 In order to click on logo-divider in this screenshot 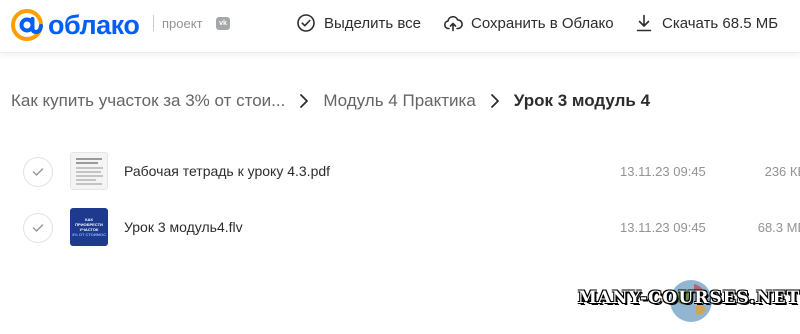, I will do `click(153, 23)`.